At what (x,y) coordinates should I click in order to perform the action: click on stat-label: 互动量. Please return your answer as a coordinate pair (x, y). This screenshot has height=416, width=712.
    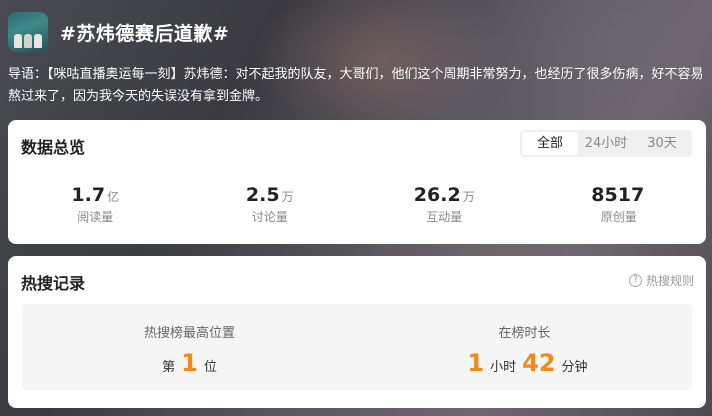
    Looking at the image, I should click on (444, 217).